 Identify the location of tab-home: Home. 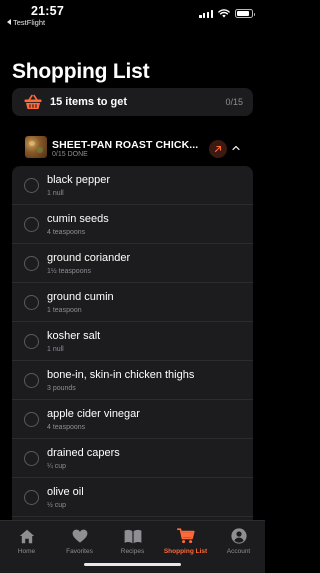
(26, 541).